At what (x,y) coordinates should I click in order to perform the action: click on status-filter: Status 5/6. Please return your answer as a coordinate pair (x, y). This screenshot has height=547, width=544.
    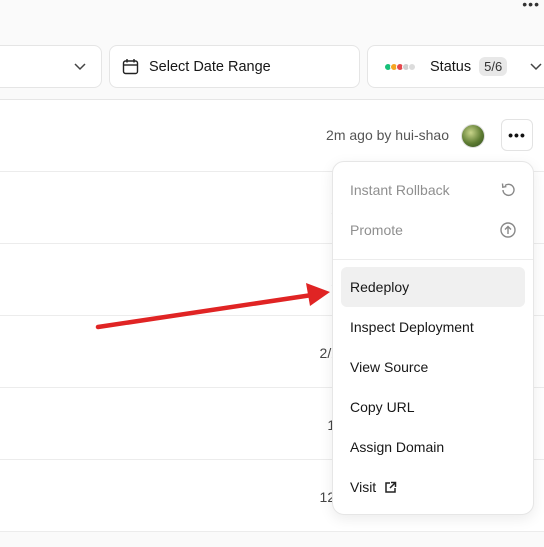
    Looking at the image, I should click on (455, 66).